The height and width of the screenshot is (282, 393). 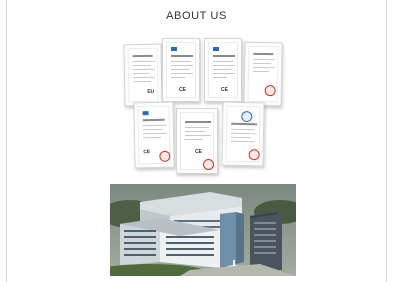 I want to click on certificate-6: CE, so click(x=197, y=141).